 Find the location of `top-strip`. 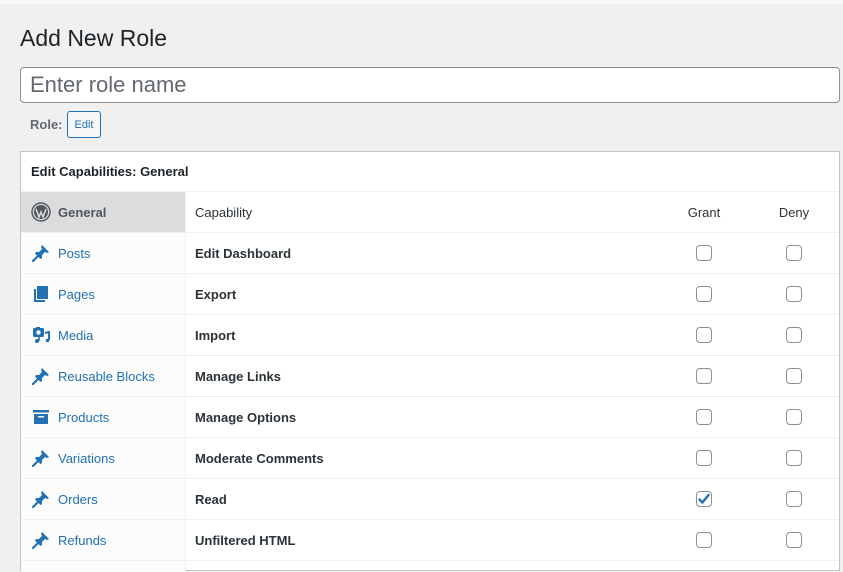

top-strip is located at coordinates (421, 2).